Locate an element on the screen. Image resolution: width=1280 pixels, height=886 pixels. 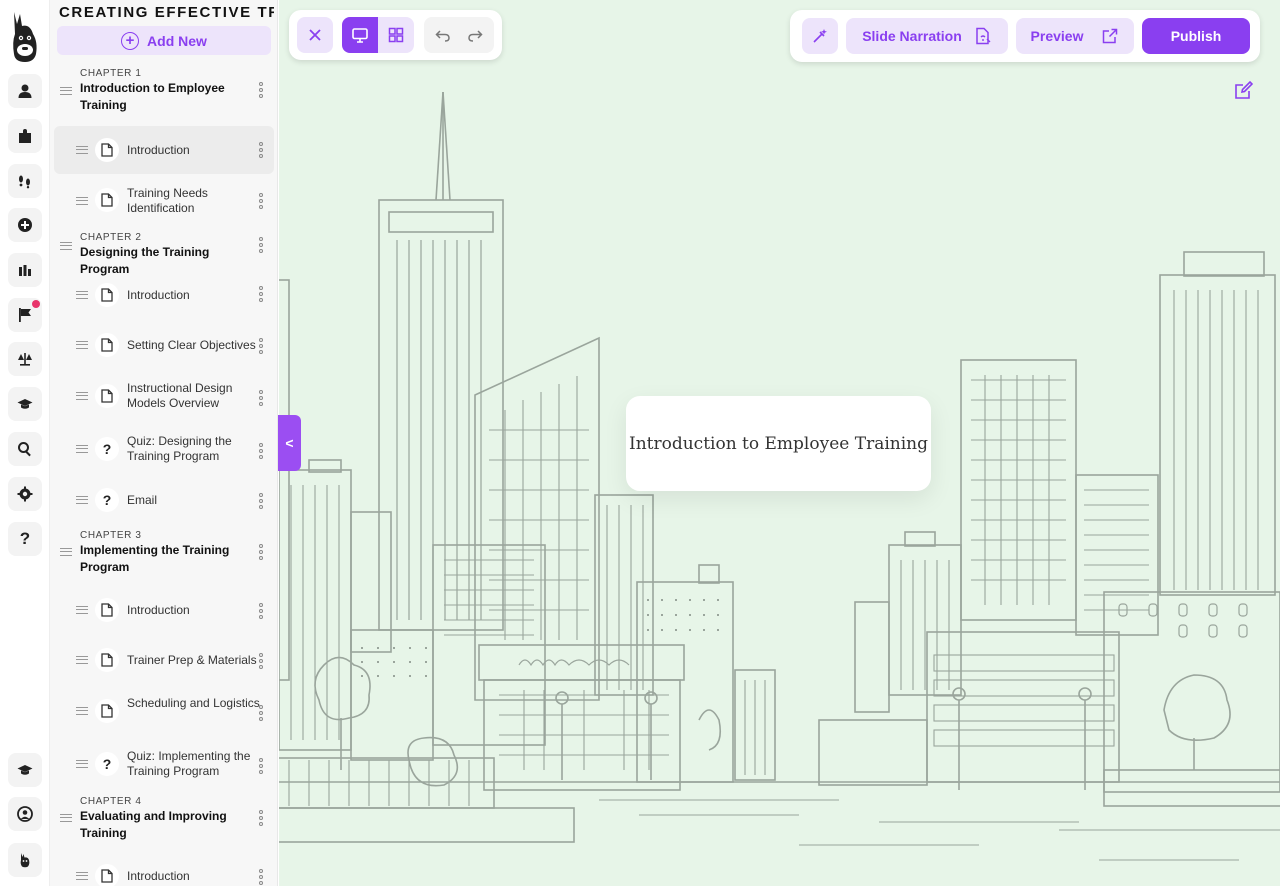
rail-academy-button is located at coordinates (25, 770).